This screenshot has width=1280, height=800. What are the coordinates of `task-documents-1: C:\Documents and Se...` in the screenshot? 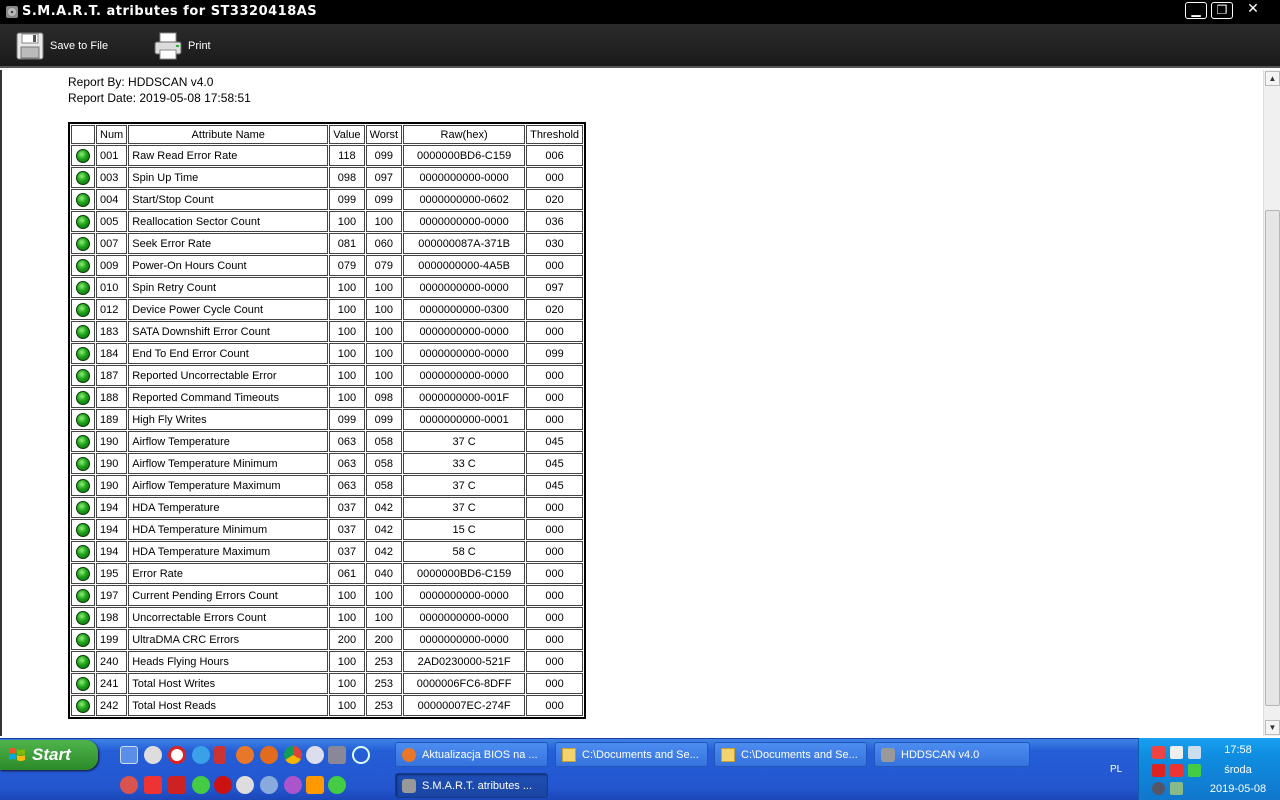 It's located at (631, 754).